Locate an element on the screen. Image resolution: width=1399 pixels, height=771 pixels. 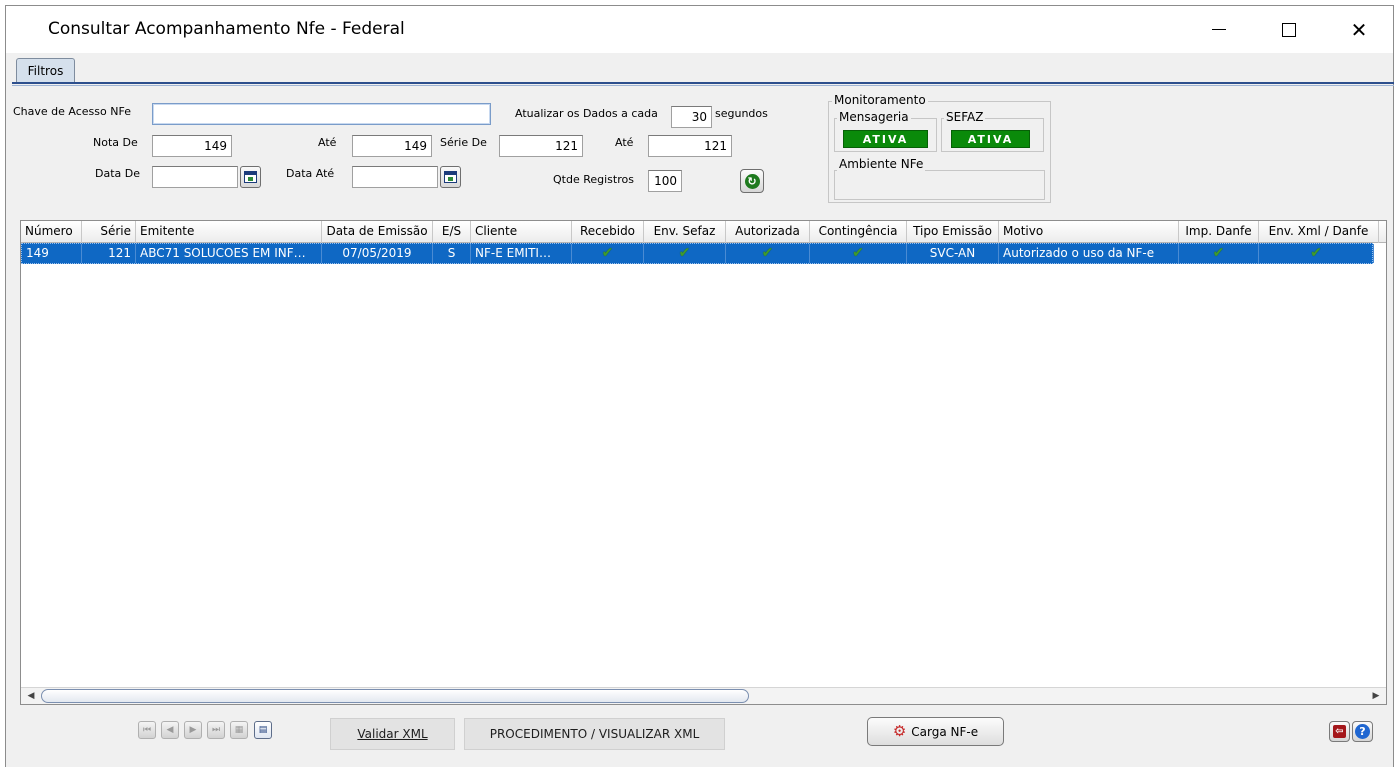
nota-de-label: Nota De is located at coordinates (115, 142).